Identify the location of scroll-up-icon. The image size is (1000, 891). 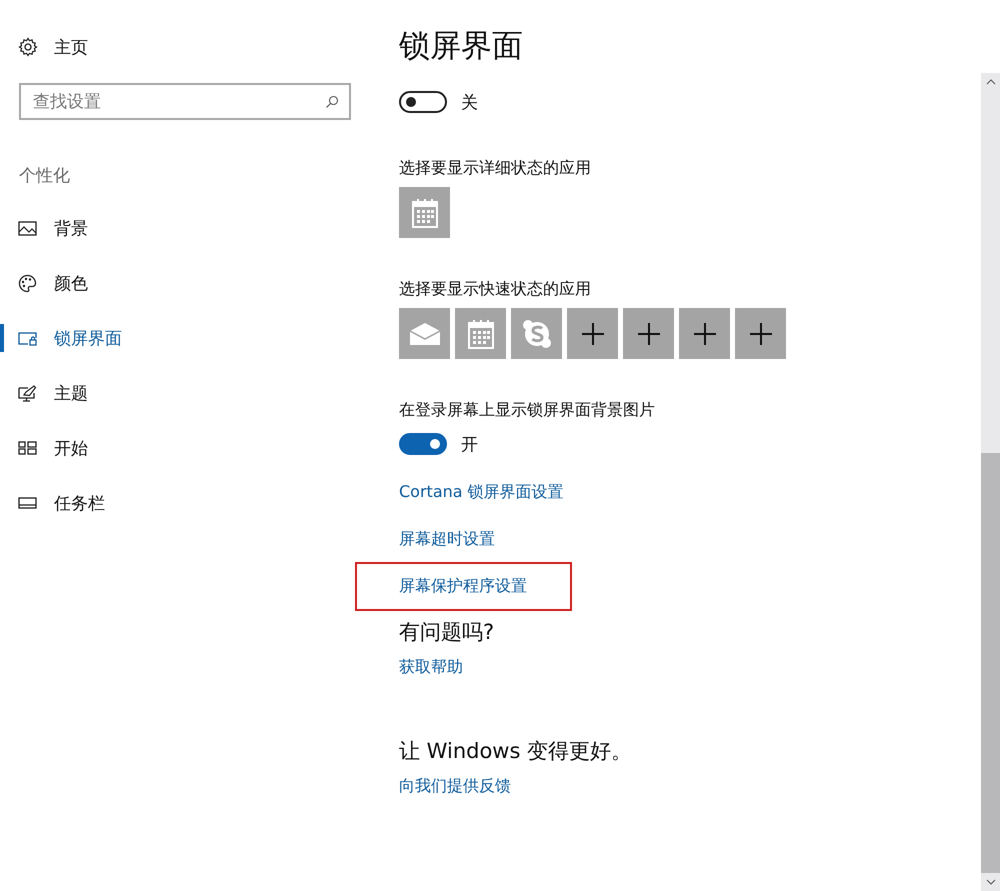
(991, 82).